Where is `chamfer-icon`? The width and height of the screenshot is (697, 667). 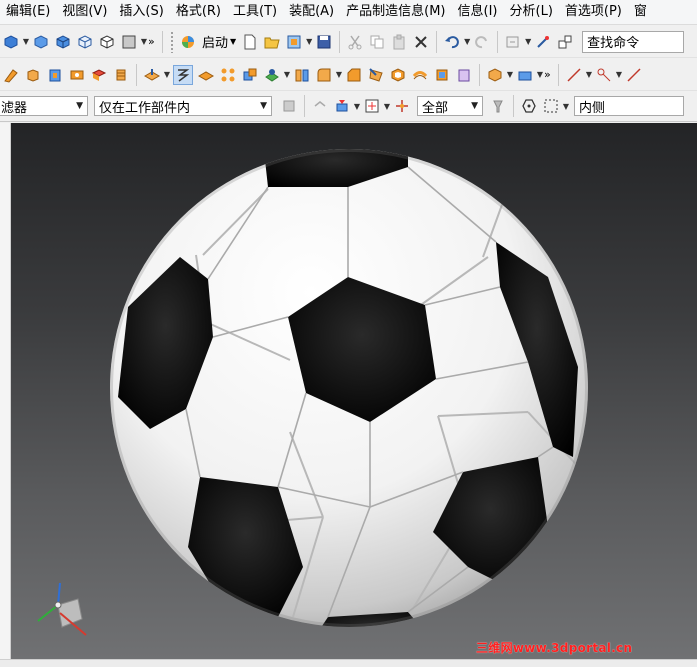 chamfer-icon is located at coordinates (354, 75).